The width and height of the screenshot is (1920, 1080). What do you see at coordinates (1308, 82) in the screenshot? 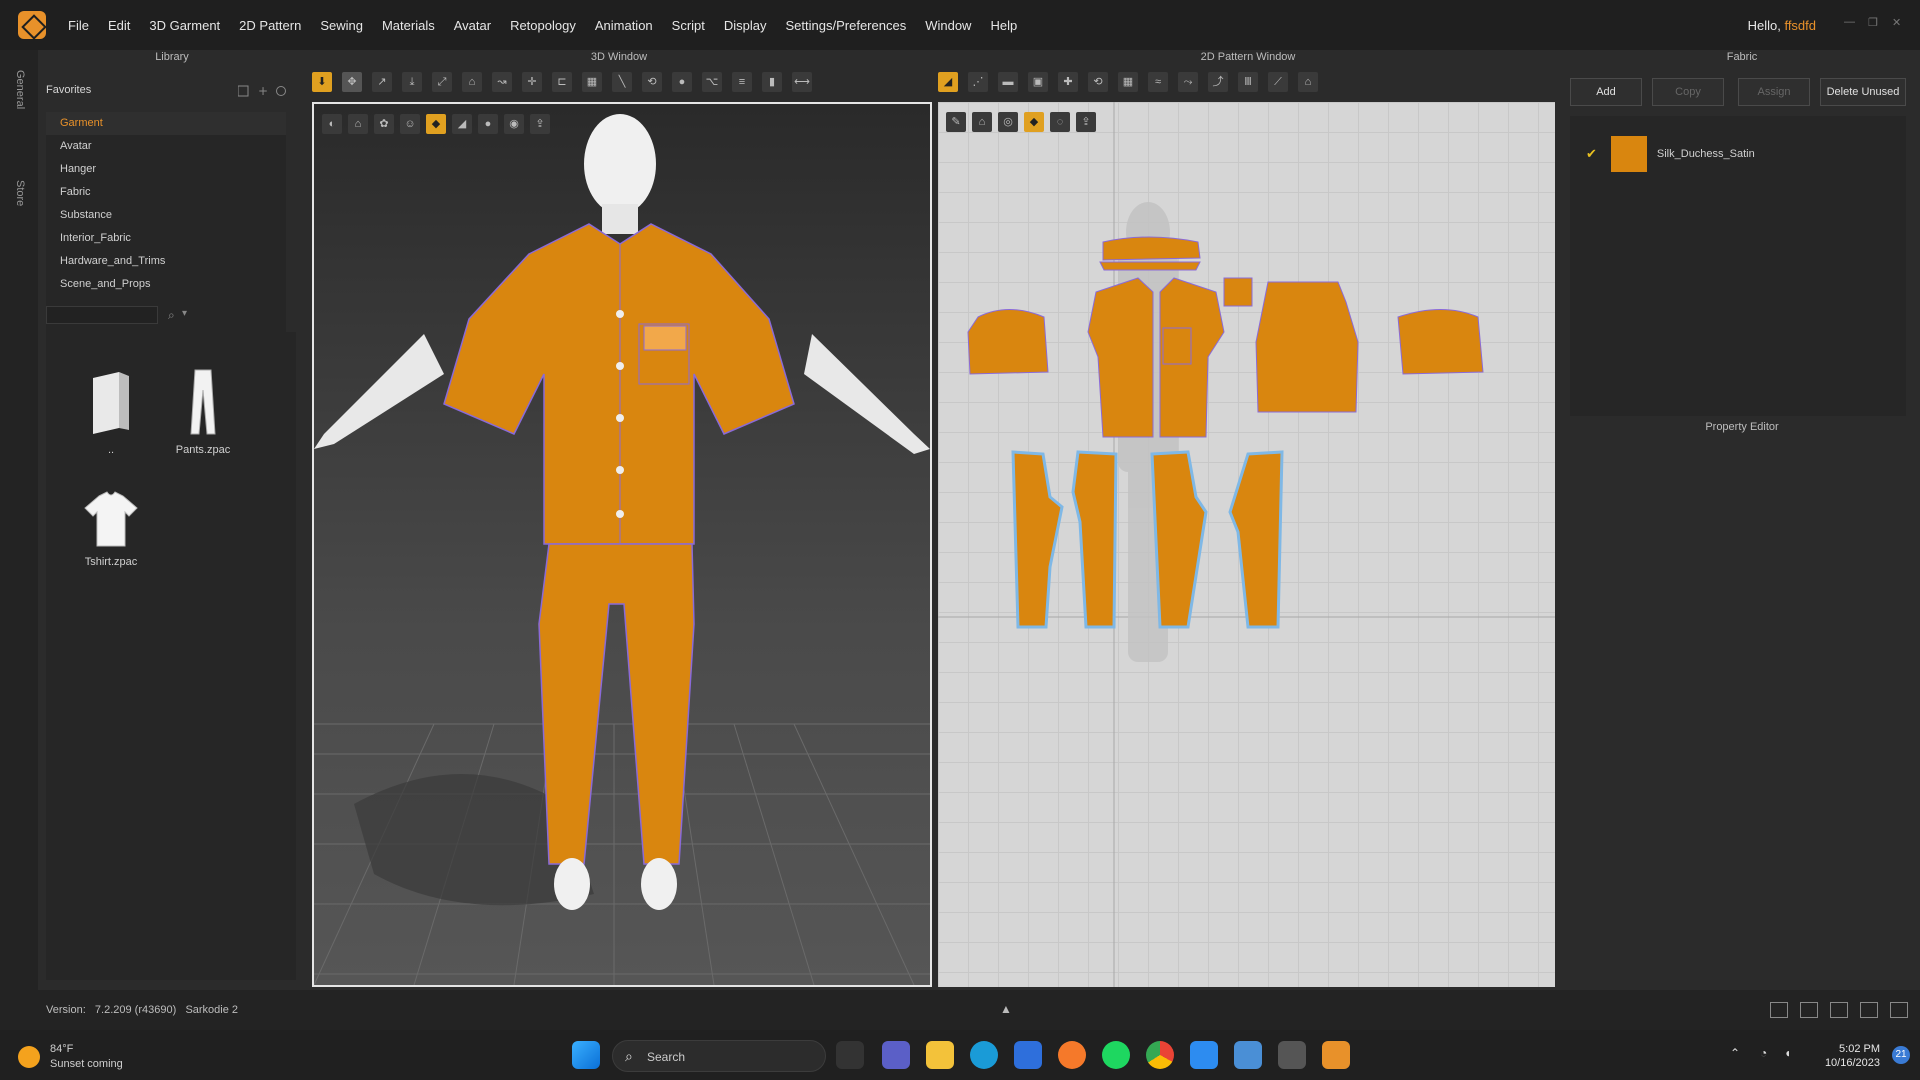
I see `garment-fit-icon: ⌂` at bounding box center [1308, 82].